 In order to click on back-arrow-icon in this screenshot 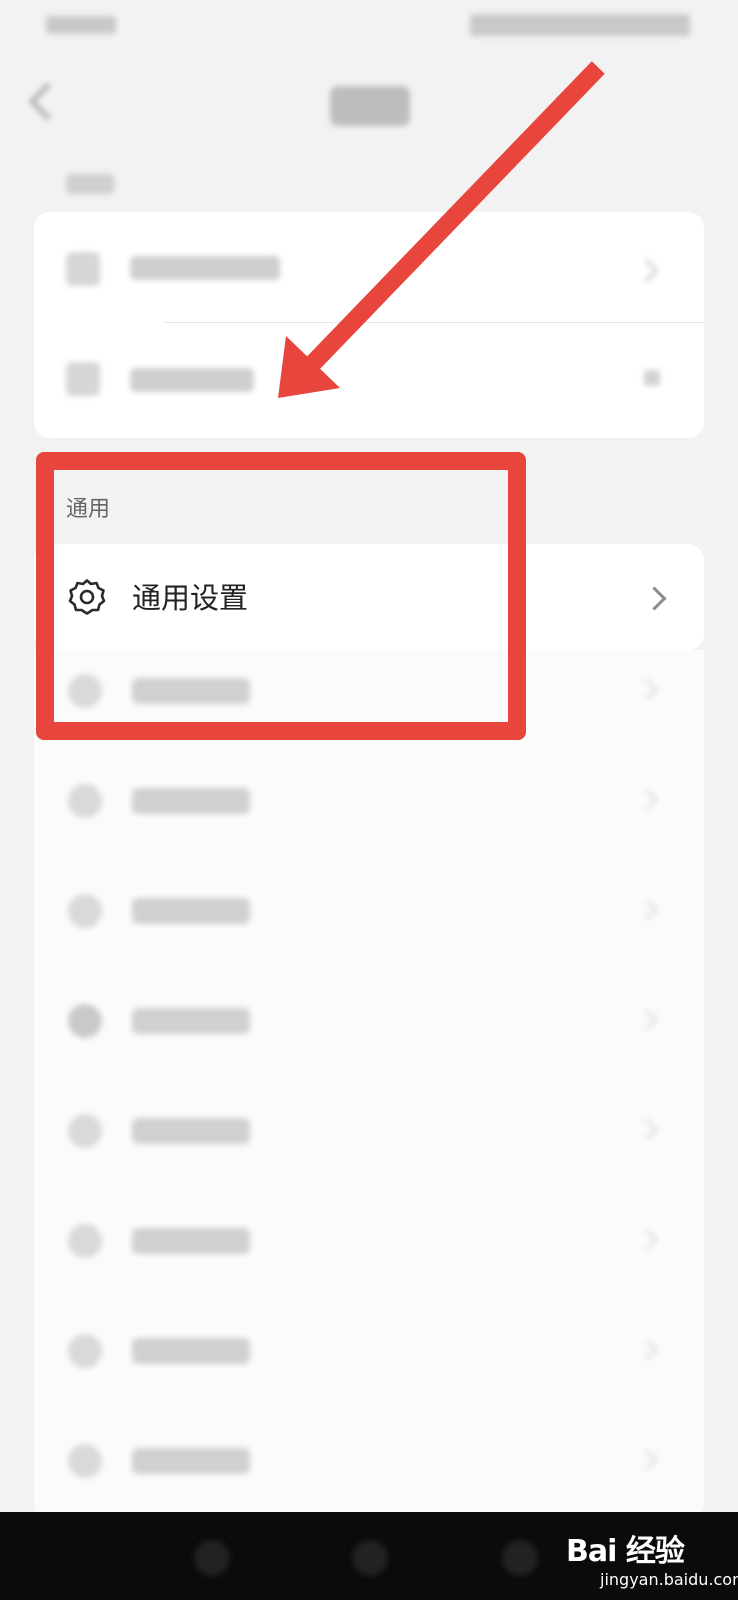, I will do `click(47, 101)`.